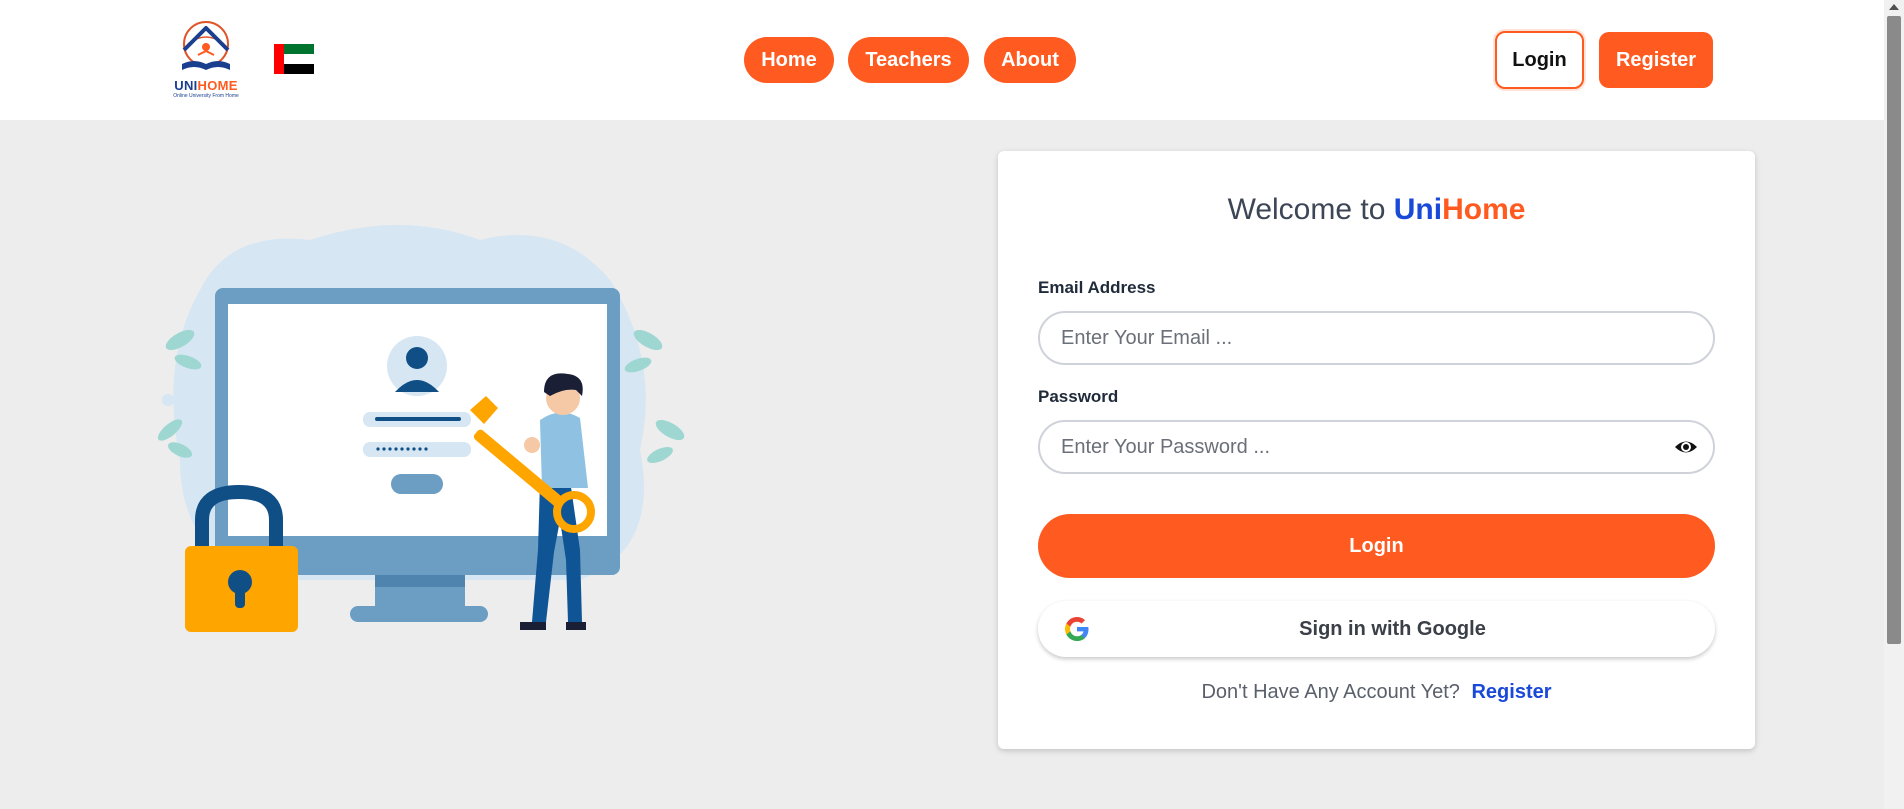  Describe the element at coordinates (1686, 447) in the screenshot. I see `show-password-eye-icon` at that location.